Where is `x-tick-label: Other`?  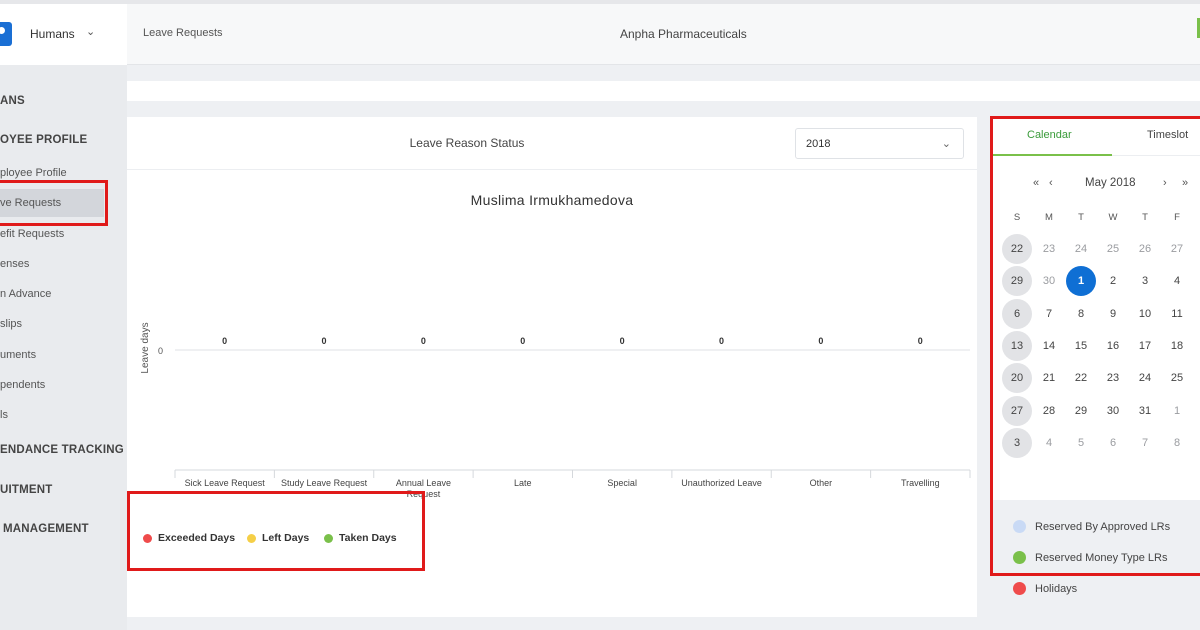 x-tick-label: Other is located at coordinates (821, 483).